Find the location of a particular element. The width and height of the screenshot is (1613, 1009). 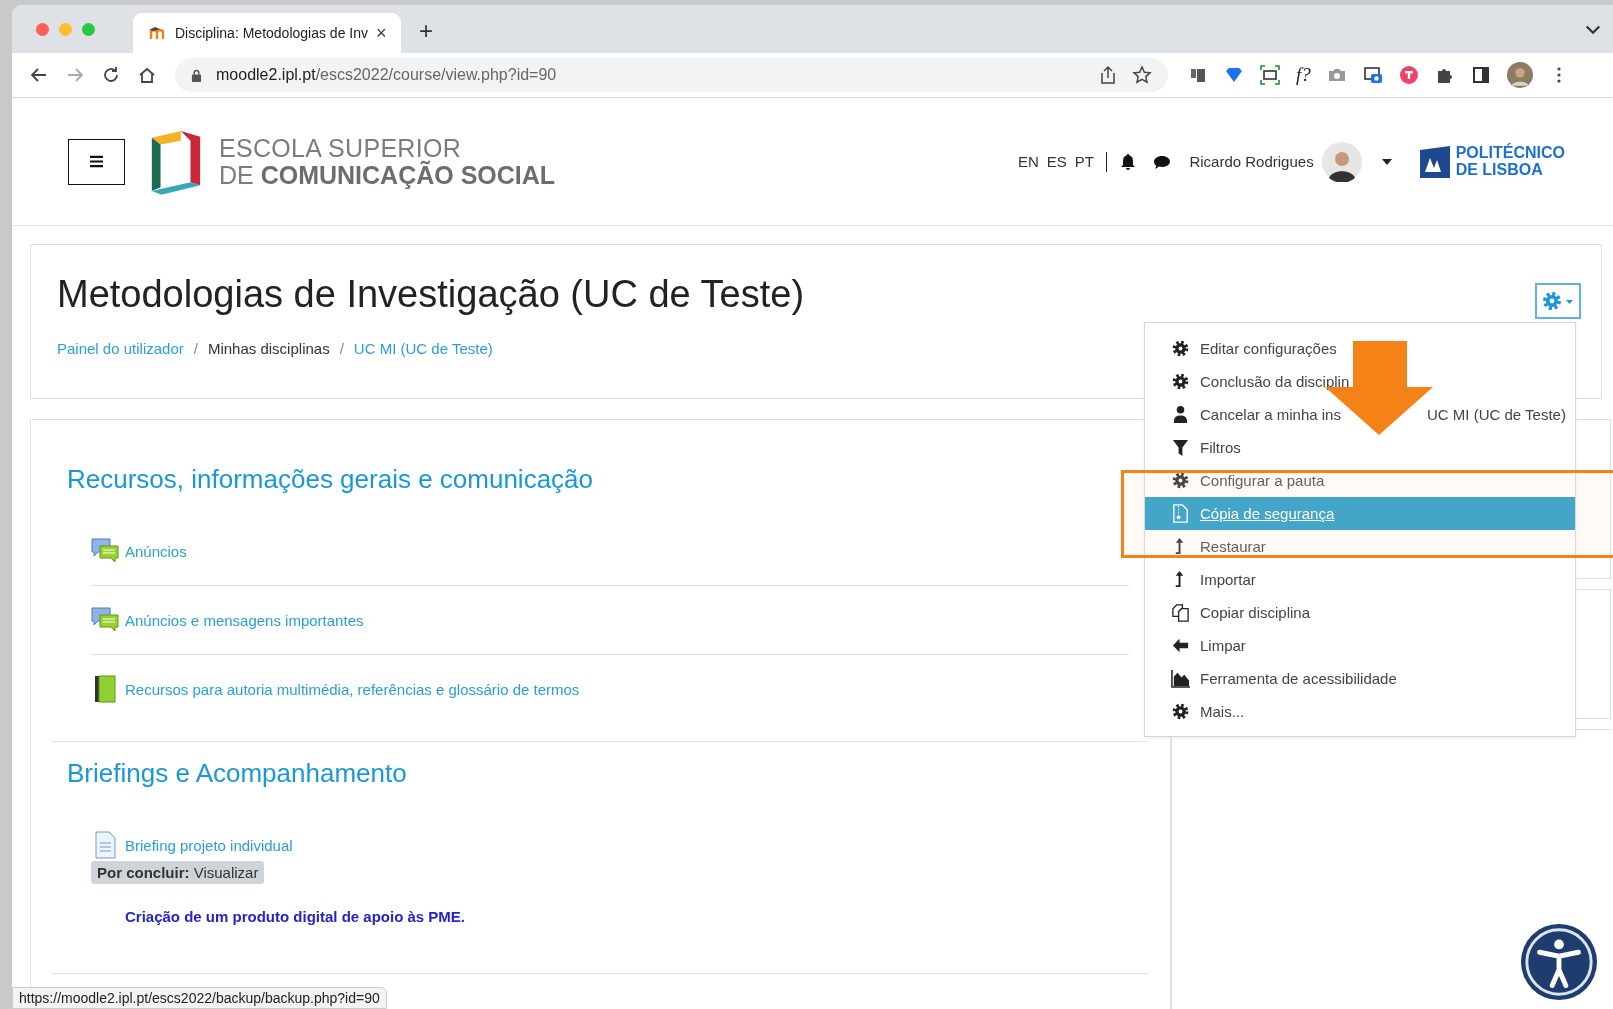

extension-badge-icon is located at coordinates (1408, 75).